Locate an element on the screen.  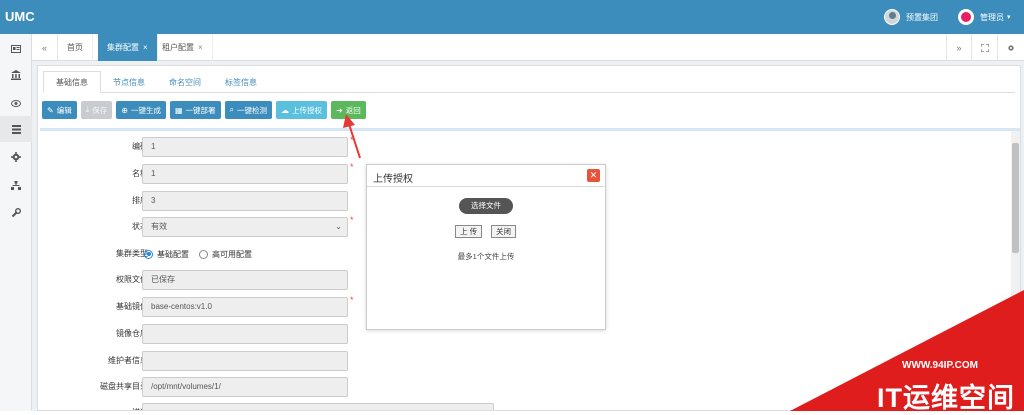
tab-settings-button is located at coordinates (1011, 47).